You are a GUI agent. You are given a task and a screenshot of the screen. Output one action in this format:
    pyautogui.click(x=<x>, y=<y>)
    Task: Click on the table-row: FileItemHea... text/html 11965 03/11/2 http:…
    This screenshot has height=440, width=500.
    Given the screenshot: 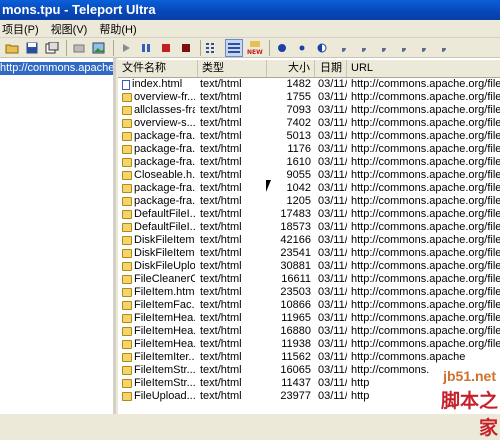 What is the action you would take?
    pyautogui.click(x=309, y=318)
    